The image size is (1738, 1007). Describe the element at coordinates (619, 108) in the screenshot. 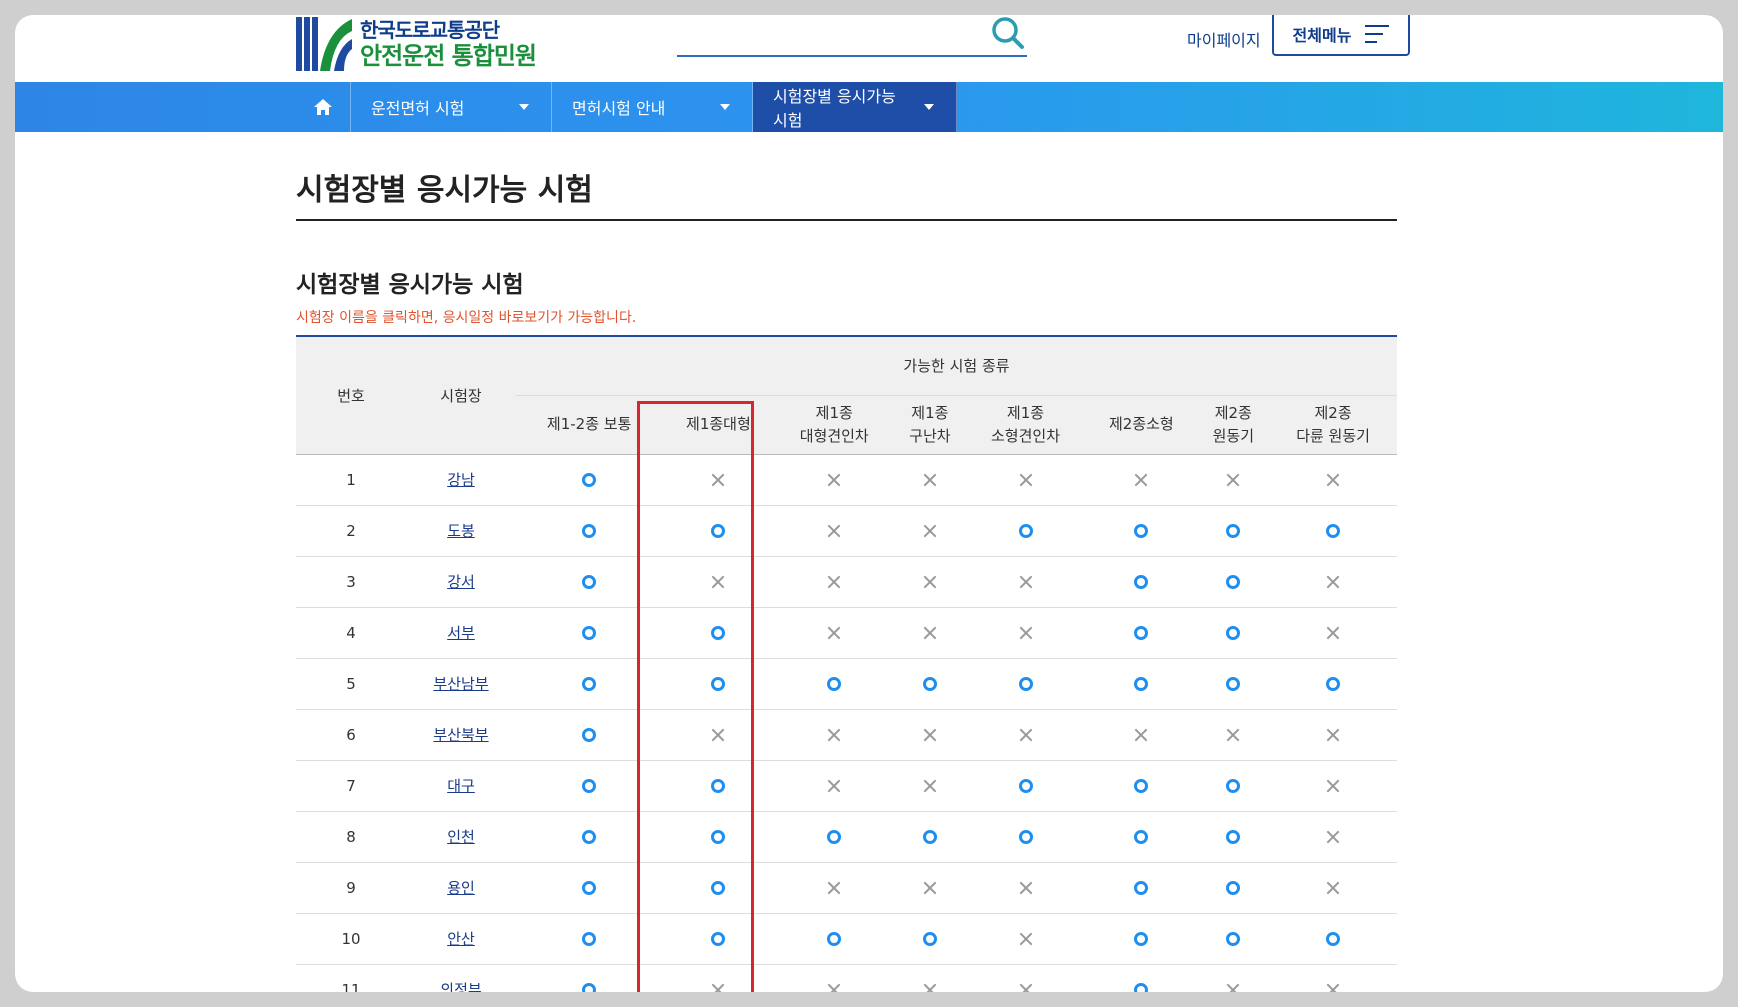

I see `nav-item-label: 면허시험 안내` at that location.